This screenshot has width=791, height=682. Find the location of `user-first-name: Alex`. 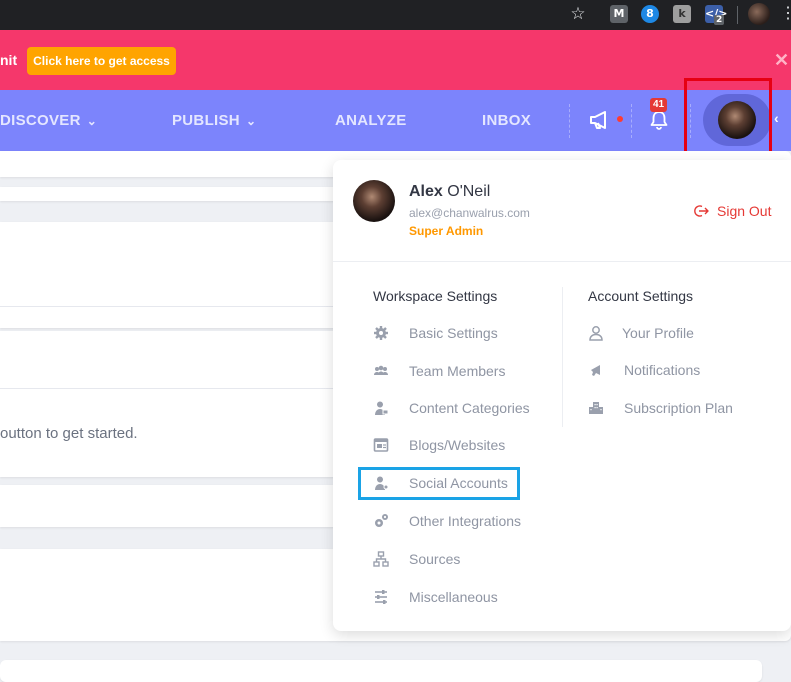

user-first-name: Alex is located at coordinates (426, 191).